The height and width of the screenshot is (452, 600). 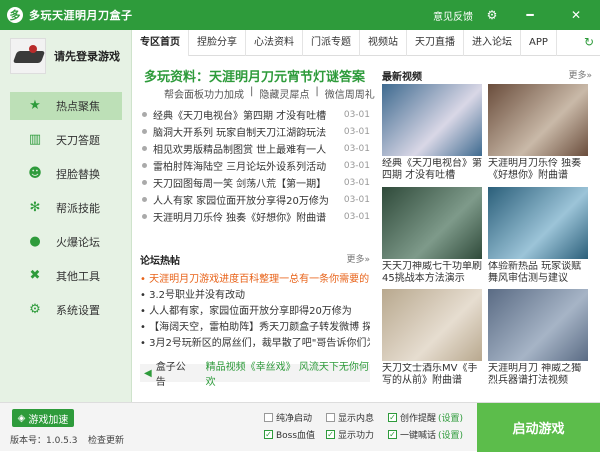 I want to click on news-title: 相见欢男版精品制图赏 世上最难有一人, so click(x=240, y=150).